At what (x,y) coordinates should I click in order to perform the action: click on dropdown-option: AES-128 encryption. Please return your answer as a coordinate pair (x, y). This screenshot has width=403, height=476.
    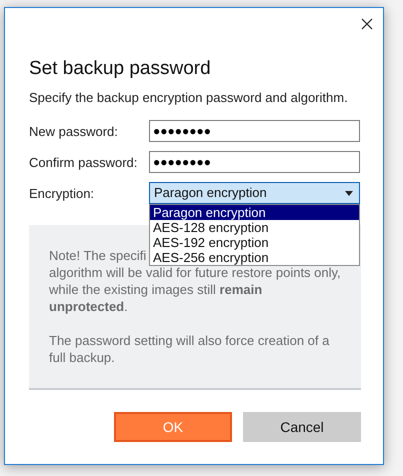
    Looking at the image, I should click on (254, 227).